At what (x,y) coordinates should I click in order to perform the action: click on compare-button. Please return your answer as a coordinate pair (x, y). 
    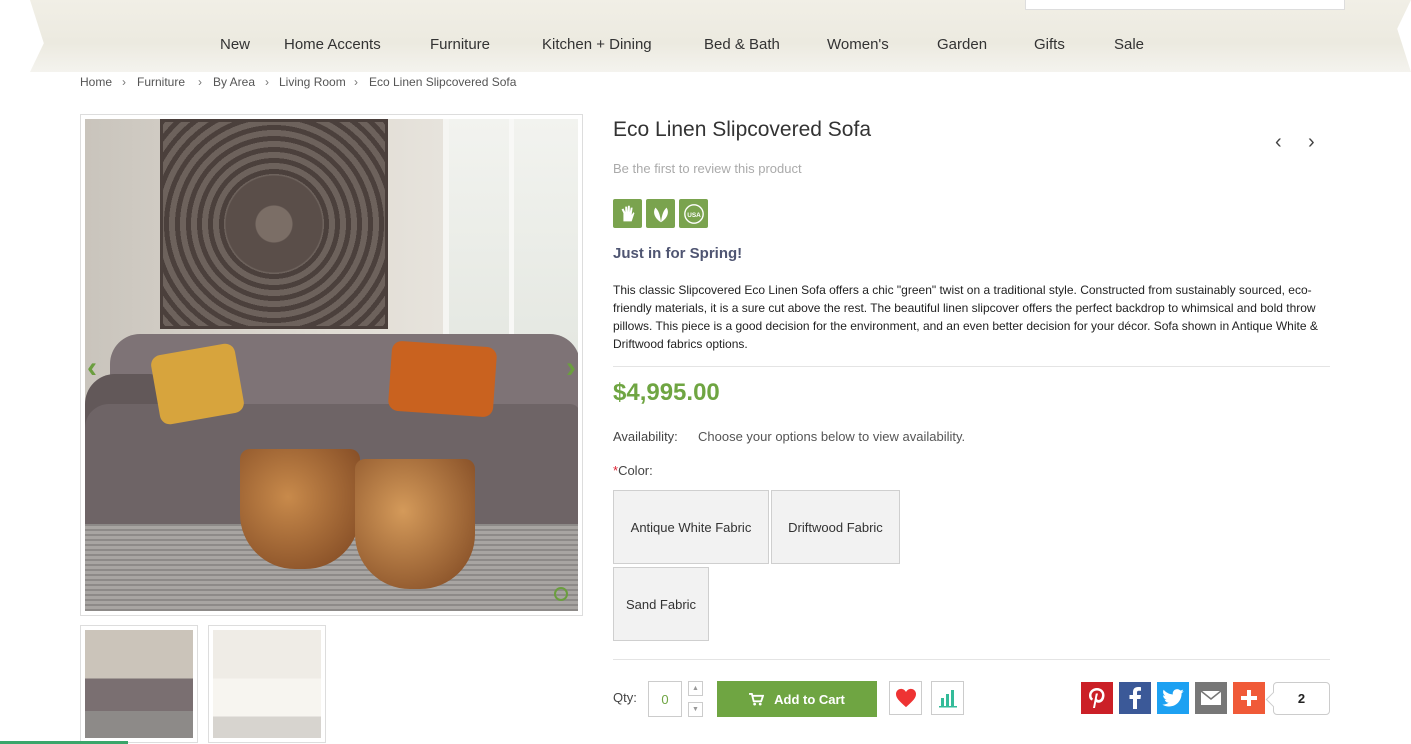
    Looking at the image, I should click on (947, 698).